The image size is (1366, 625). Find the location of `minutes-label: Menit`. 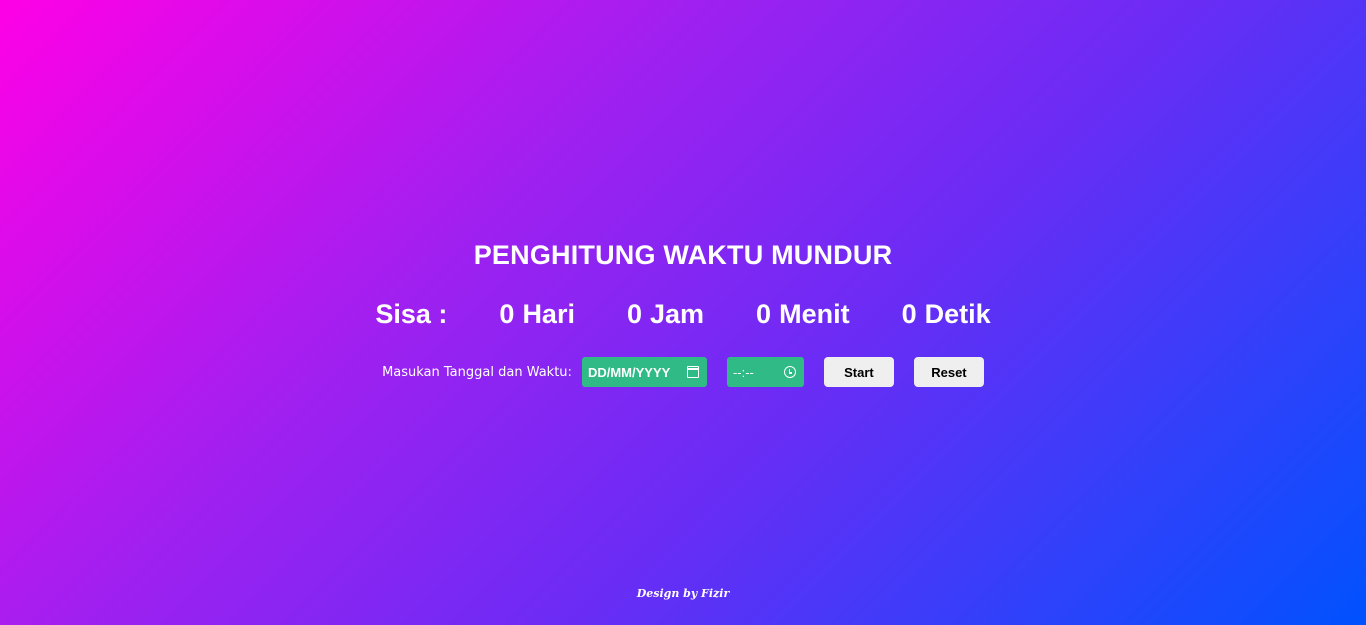

minutes-label: Menit is located at coordinates (814, 314).